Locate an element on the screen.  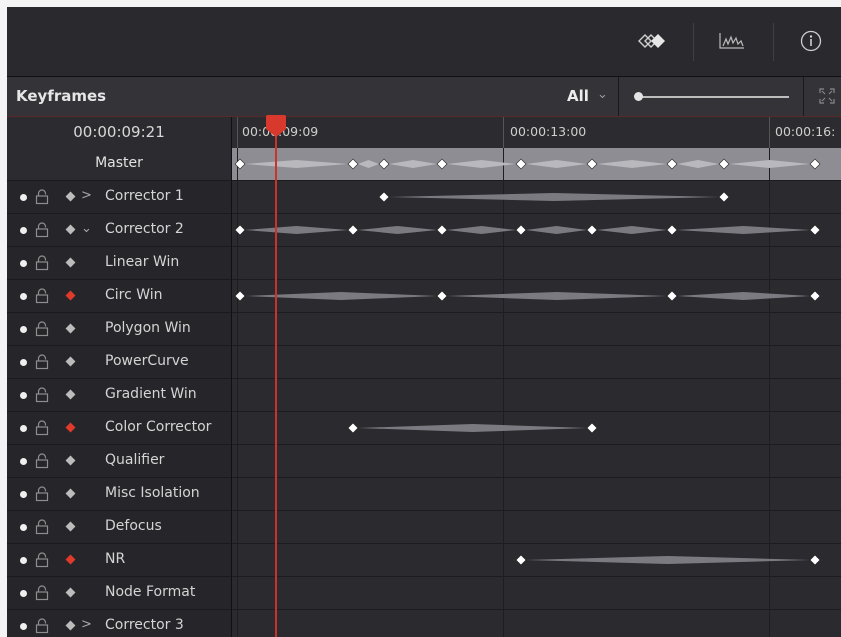
zoom-slider is located at coordinates (713, 97).